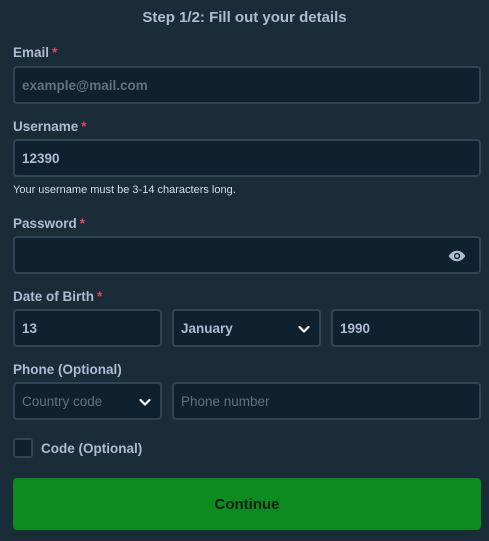 Image resolution: width=489 pixels, height=541 pixels. Describe the element at coordinates (246, 328) in the screenshot. I see `dob-month-select: January` at that location.